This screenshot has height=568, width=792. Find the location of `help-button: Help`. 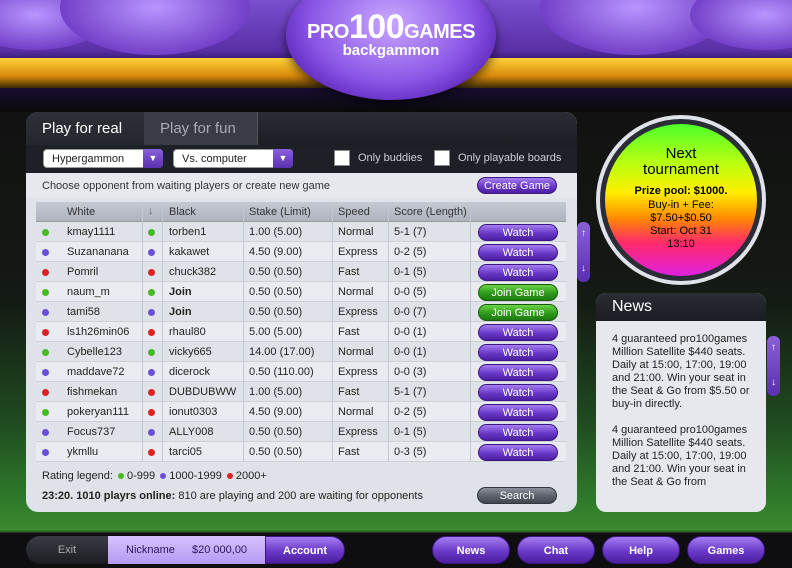

help-button: Help is located at coordinates (641, 550).